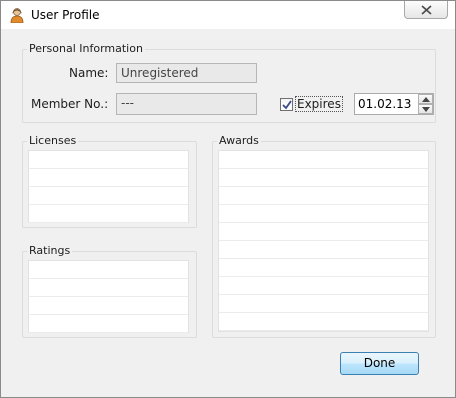  I want to click on group-label: Personal Information, so click(86, 48).